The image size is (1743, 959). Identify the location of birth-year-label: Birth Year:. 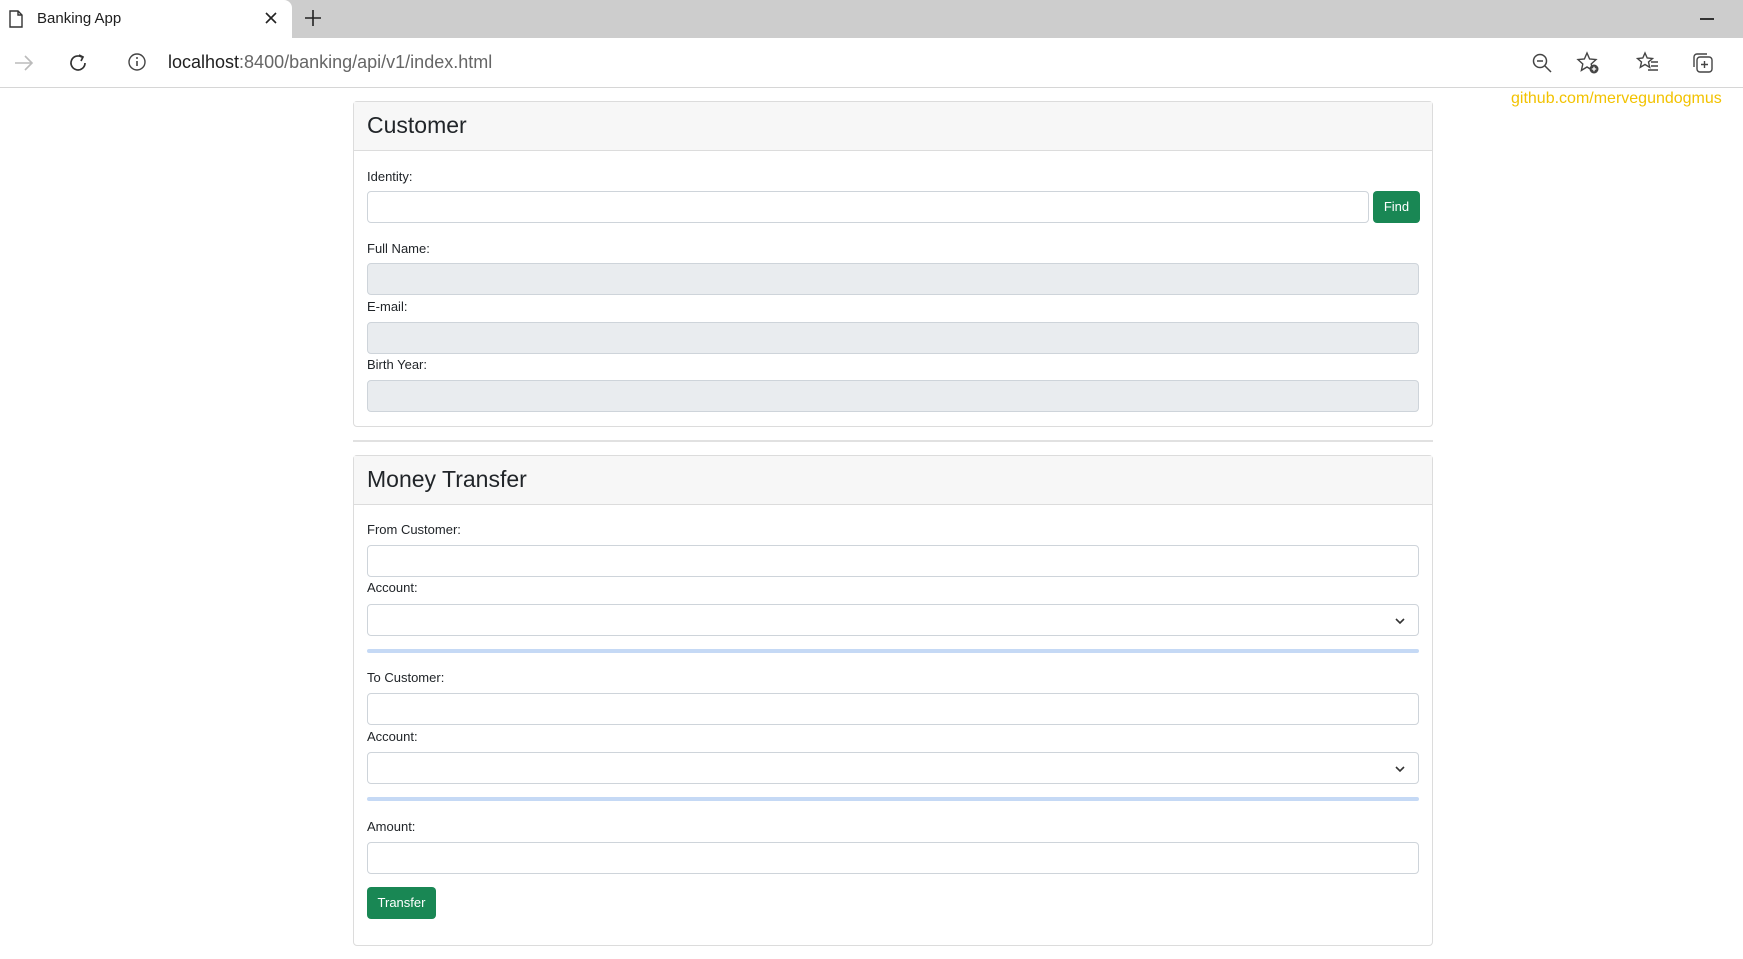
(397, 364).